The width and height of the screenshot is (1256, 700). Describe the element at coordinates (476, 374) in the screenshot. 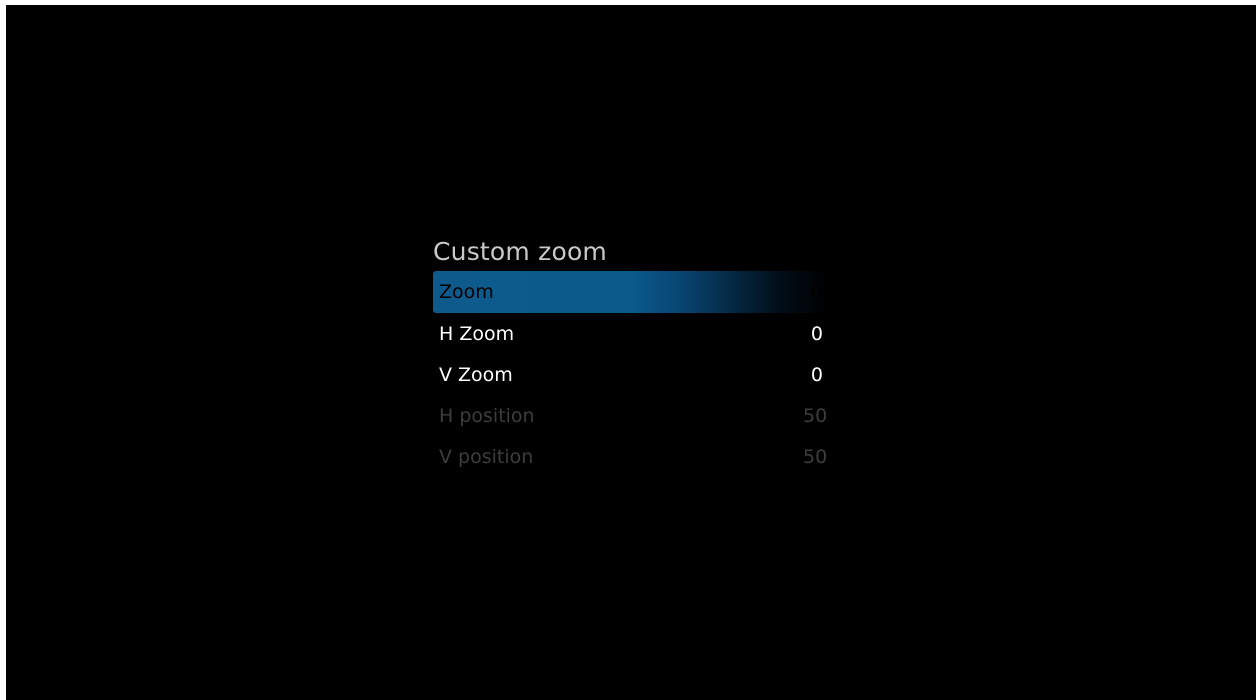

I see `menu-item-label: V Zoom` at that location.